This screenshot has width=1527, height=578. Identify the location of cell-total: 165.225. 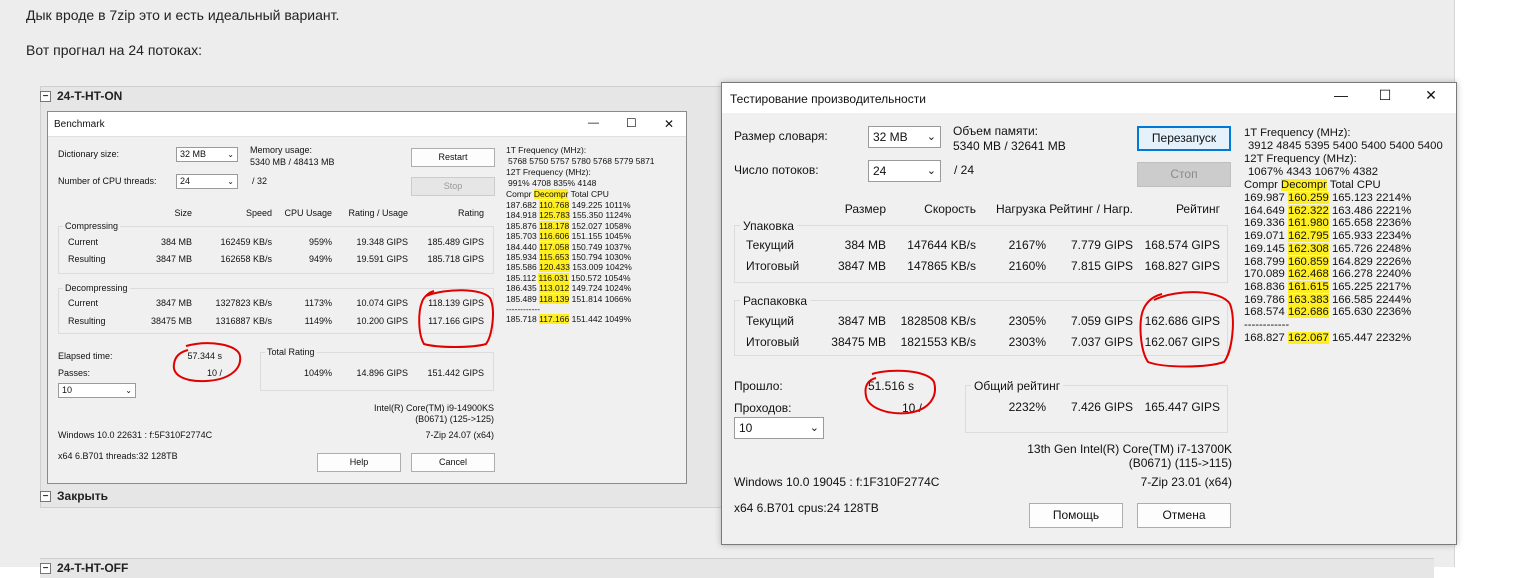
(1352, 286).